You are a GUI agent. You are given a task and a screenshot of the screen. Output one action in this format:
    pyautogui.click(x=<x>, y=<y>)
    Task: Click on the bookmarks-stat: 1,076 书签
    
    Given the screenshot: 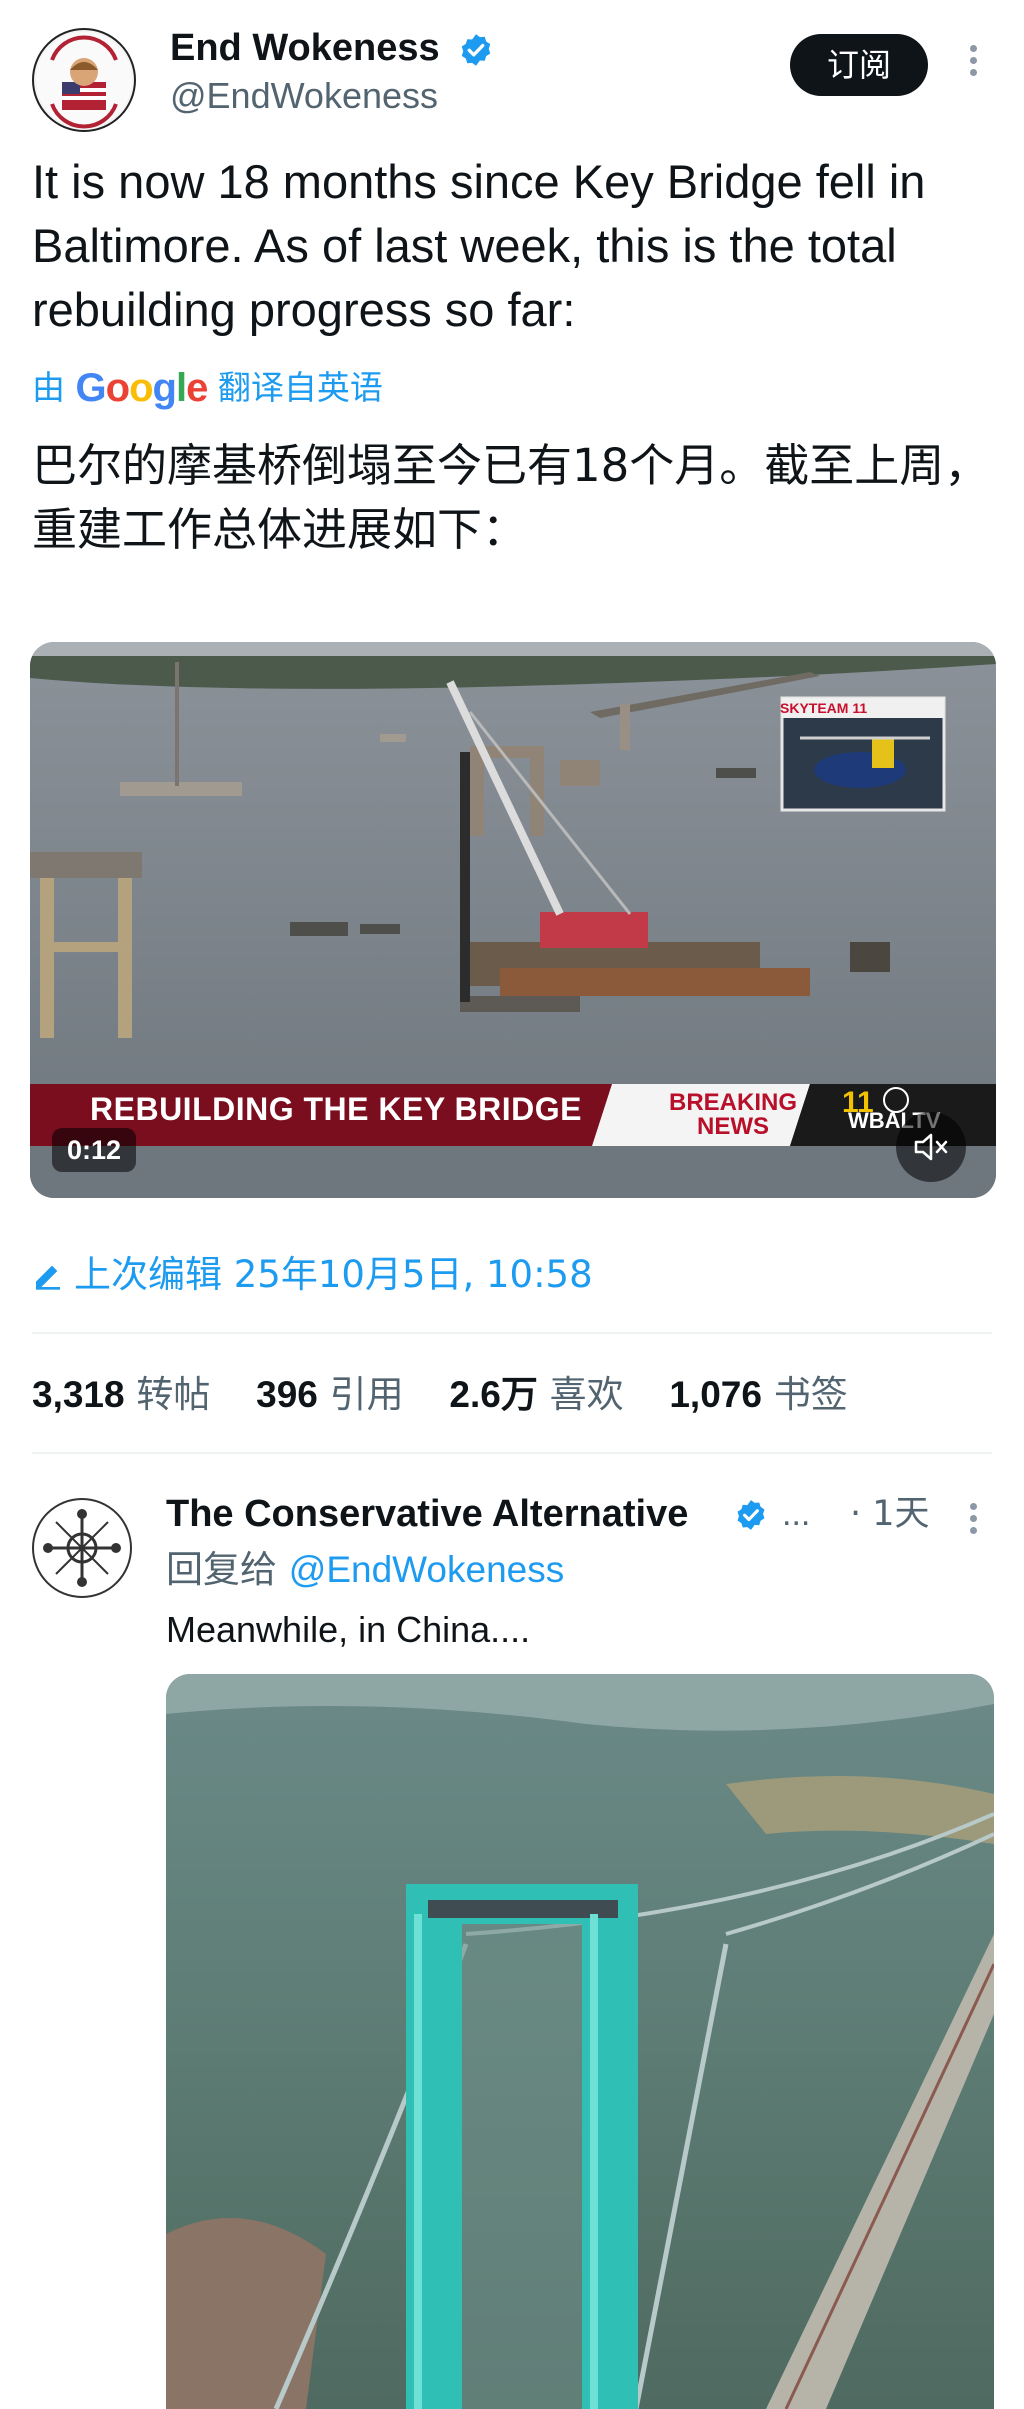 What is the action you would take?
    pyautogui.click(x=775, y=1394)
    